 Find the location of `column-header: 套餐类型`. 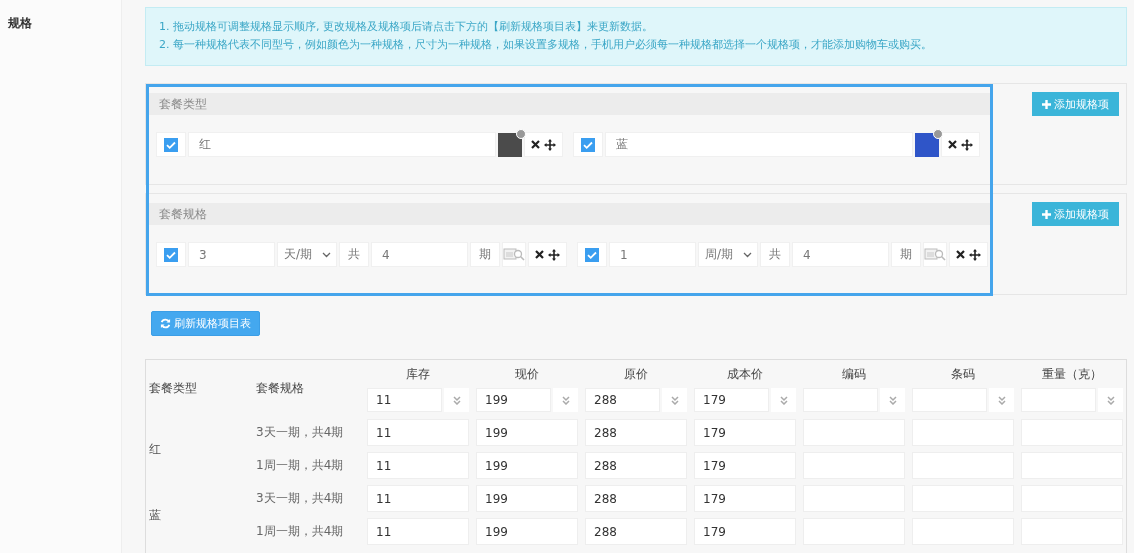

column-header: 套餐类型 is located at coordinates (173, 388).